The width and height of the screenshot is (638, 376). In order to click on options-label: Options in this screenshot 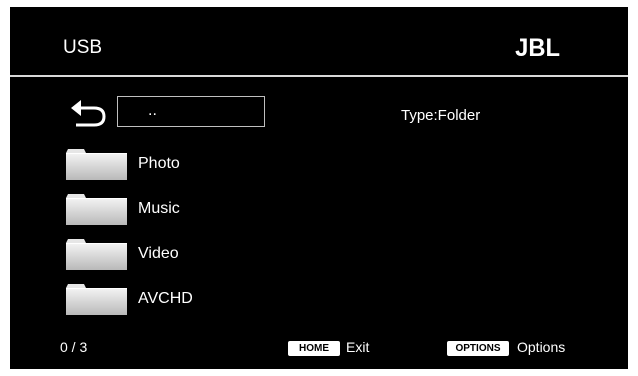, I will do `click(541, 347)`.